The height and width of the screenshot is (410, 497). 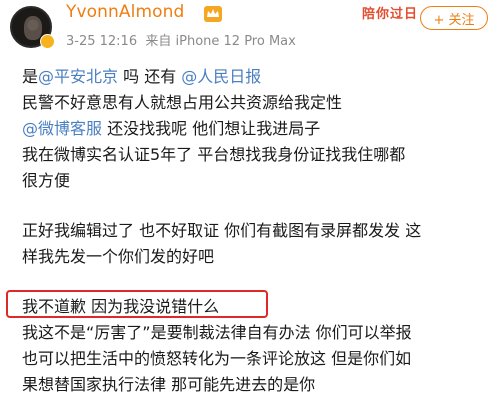 I want to click on crown-icon, so click(x=213, y=14).